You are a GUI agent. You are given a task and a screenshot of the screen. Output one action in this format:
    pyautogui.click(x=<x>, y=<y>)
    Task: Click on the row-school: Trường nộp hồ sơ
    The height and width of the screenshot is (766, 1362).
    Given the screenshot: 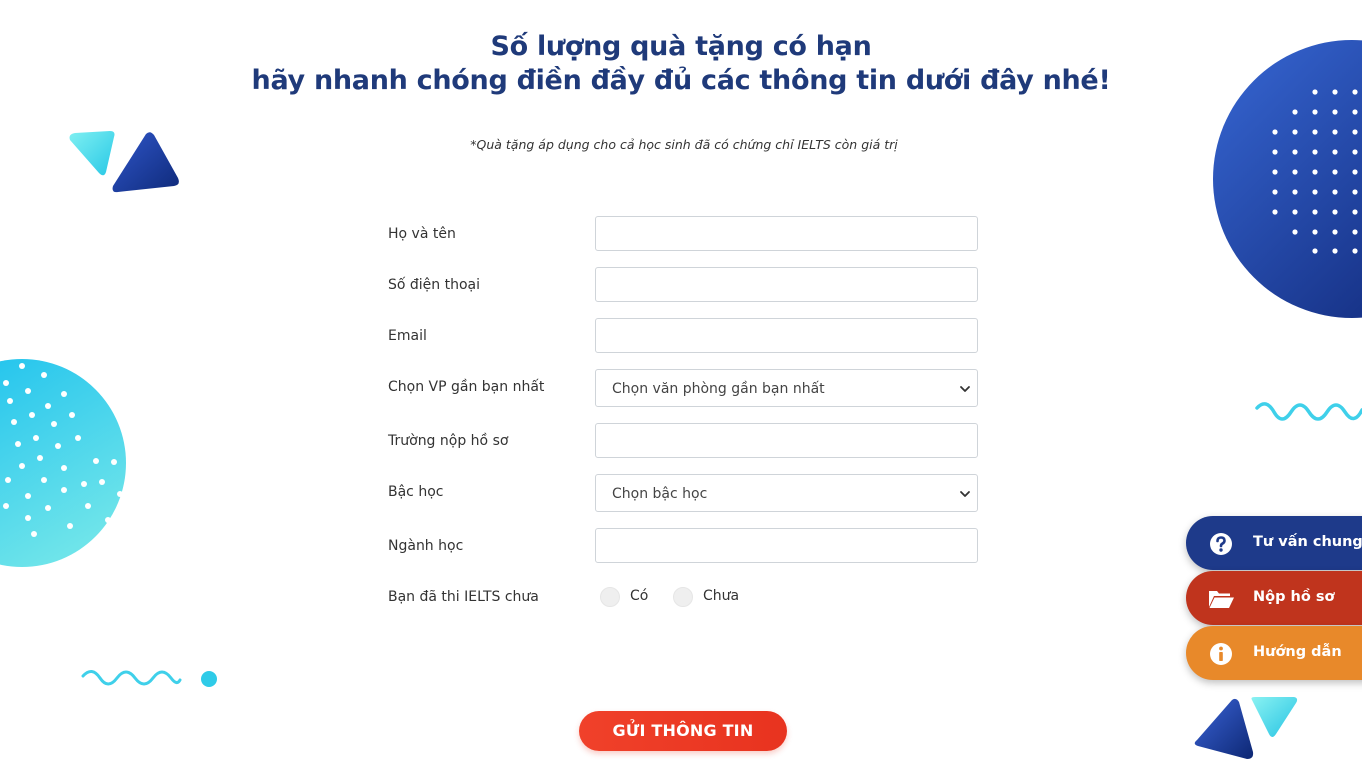 What is the action you would take?
    pyautogui.click(x=683, y=441)
    